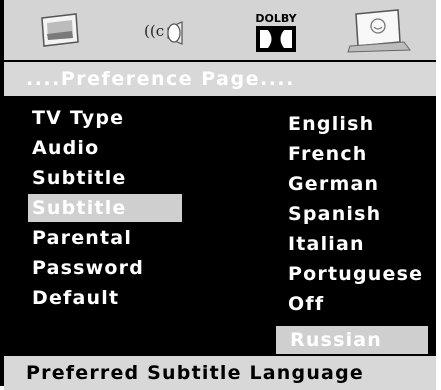 The image size is (441, 390). I want to click on menu-item-tv-type: TV Type, so click(76, 118).